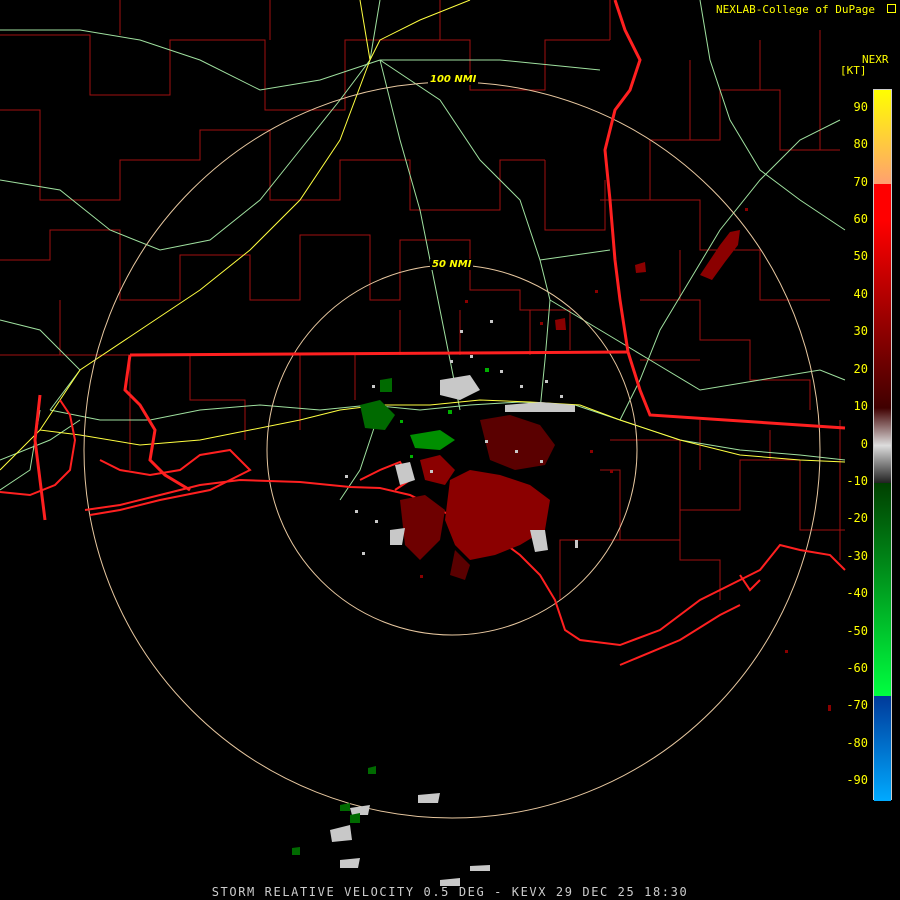  Describe the element at coordinates (857, 480) in the screenshot. I see `scale-tick-label: -10` at that location.